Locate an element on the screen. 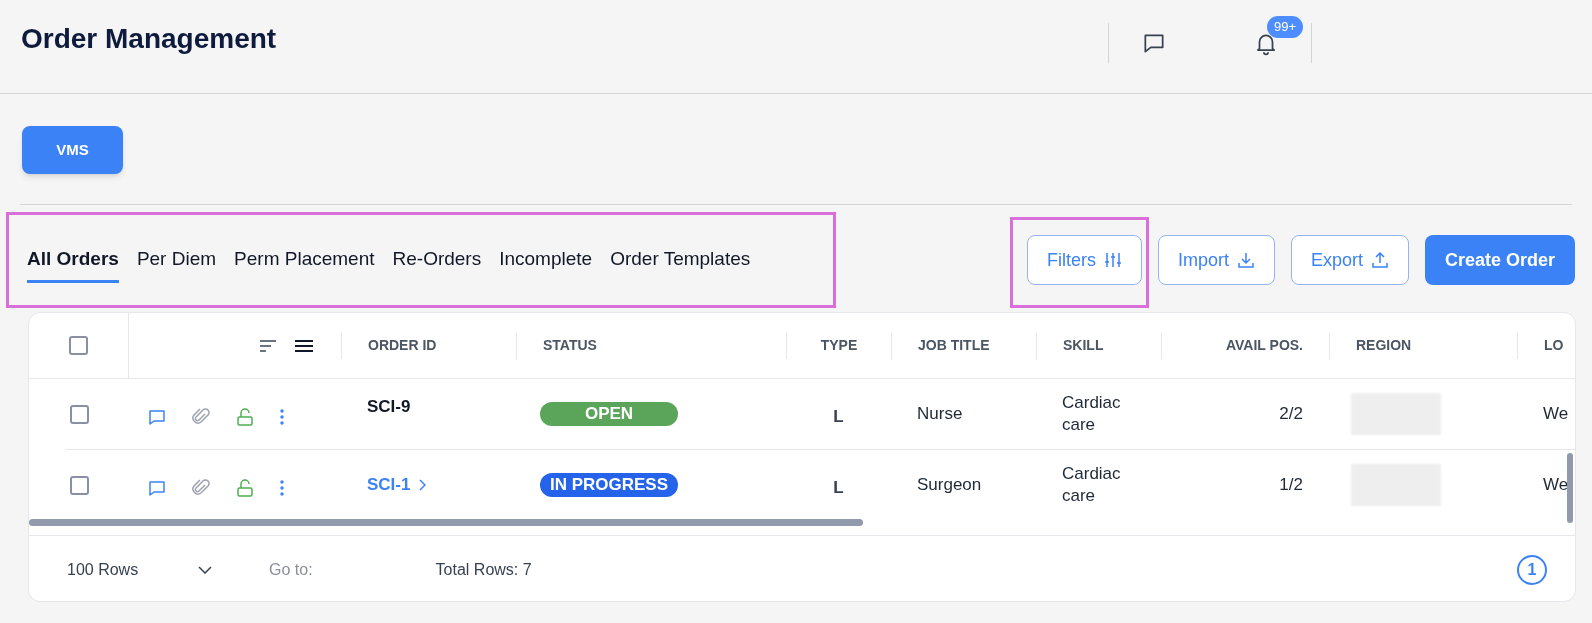  column-header: ORDER ID is located at coordinates (402, 345).